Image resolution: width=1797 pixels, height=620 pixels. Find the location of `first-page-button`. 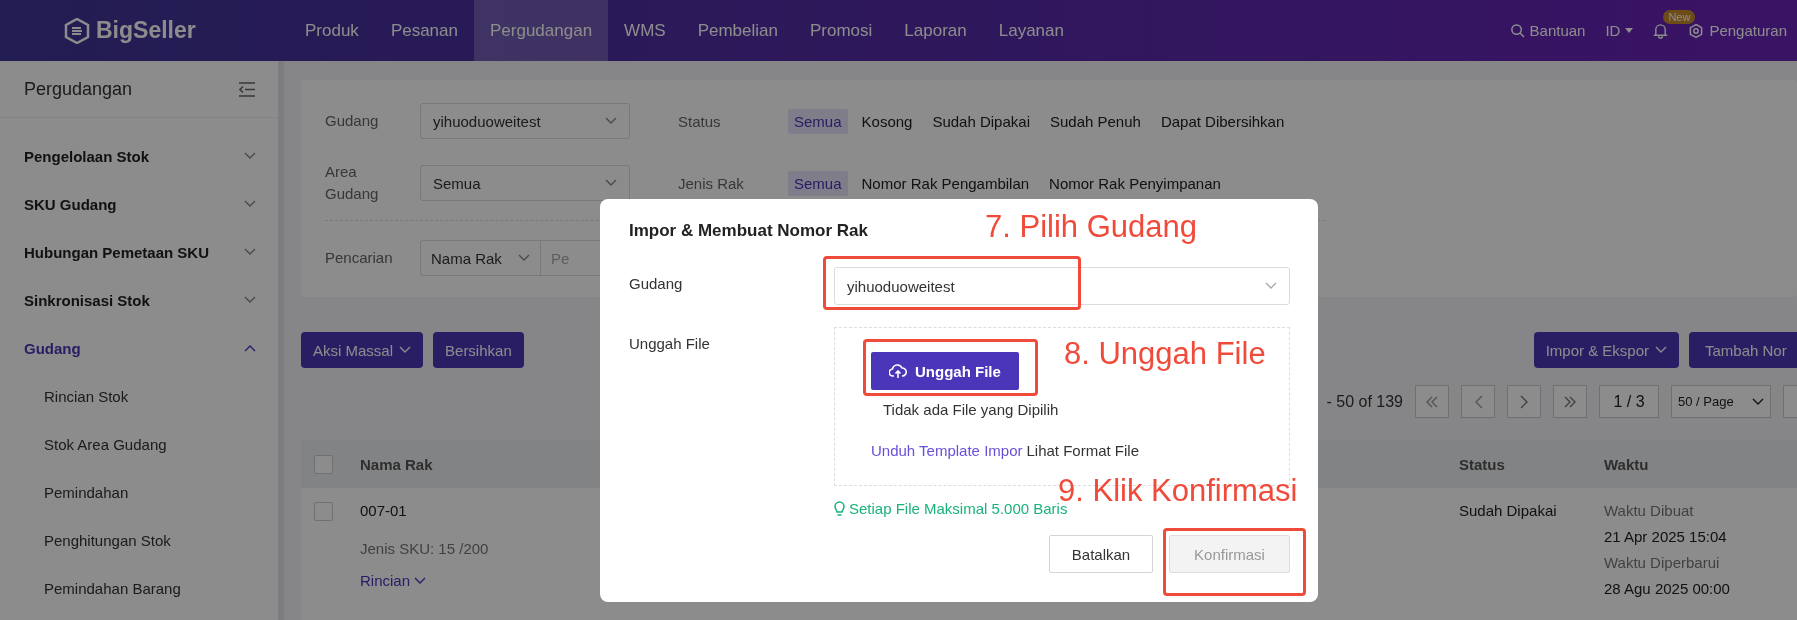

first-page-button is located at coordinates (1432, 401).